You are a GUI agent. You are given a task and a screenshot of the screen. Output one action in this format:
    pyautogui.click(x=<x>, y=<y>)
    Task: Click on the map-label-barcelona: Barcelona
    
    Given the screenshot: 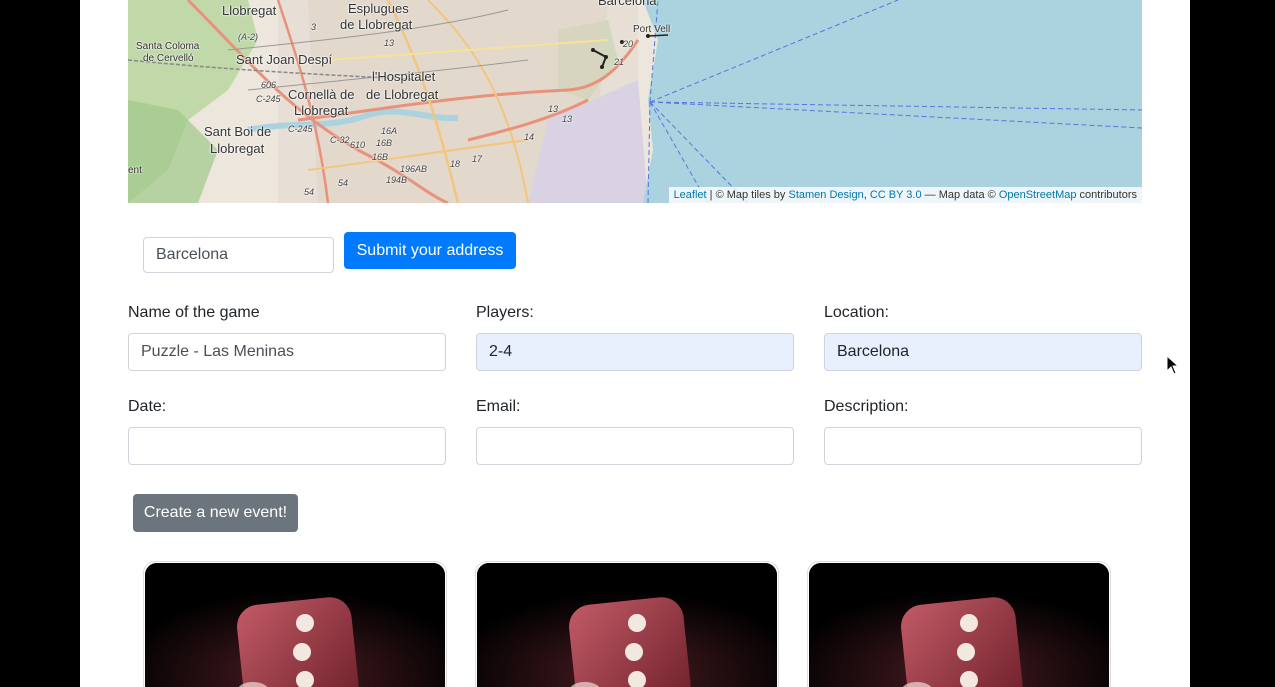 What is the action you would take?
    pyautogui.click(x=627, y=4)
    